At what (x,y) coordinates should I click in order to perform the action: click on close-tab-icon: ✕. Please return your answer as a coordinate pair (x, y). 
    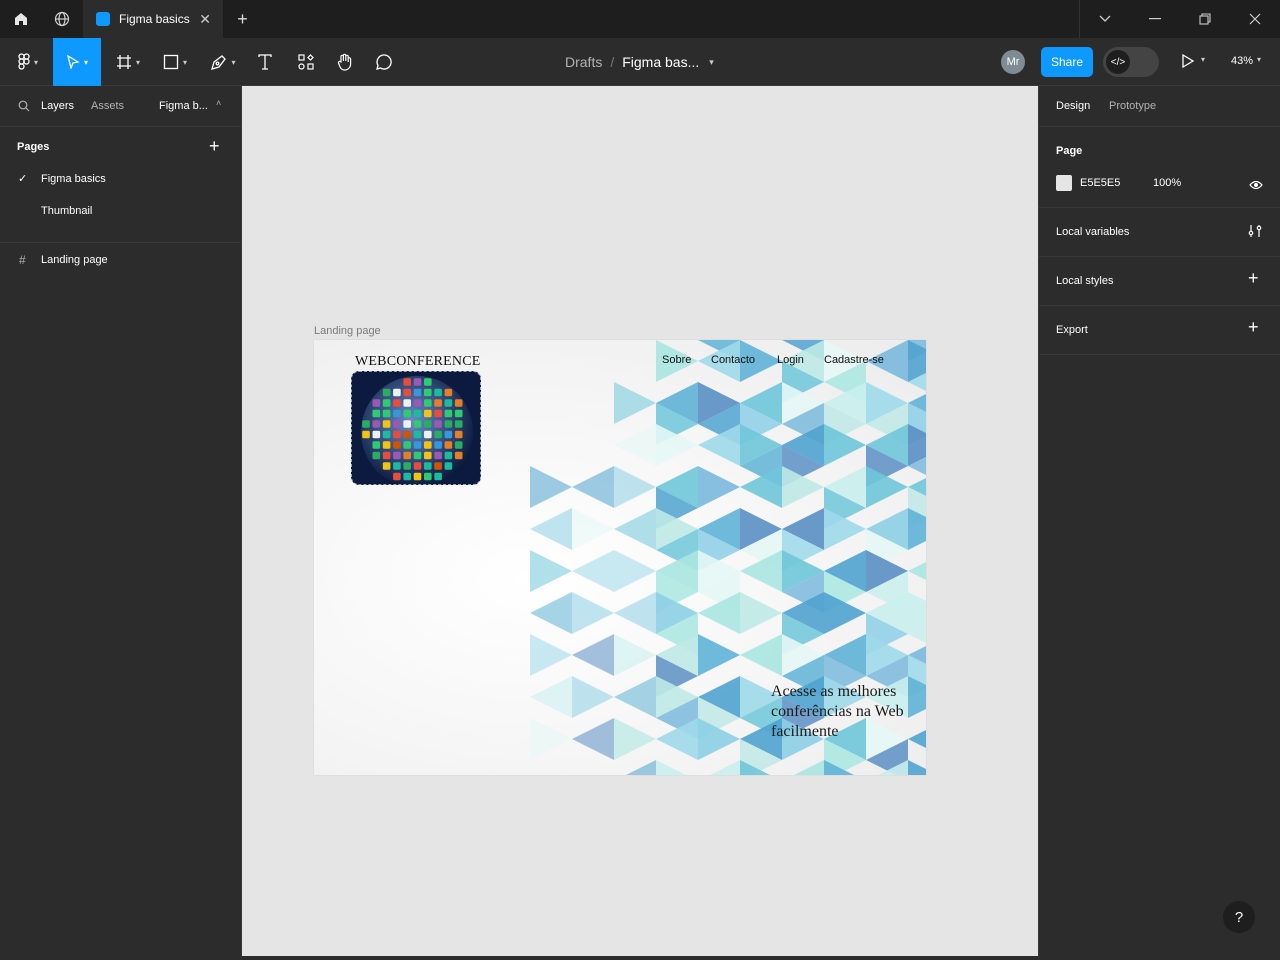
    Looking at the image, I should click on (205, 19).